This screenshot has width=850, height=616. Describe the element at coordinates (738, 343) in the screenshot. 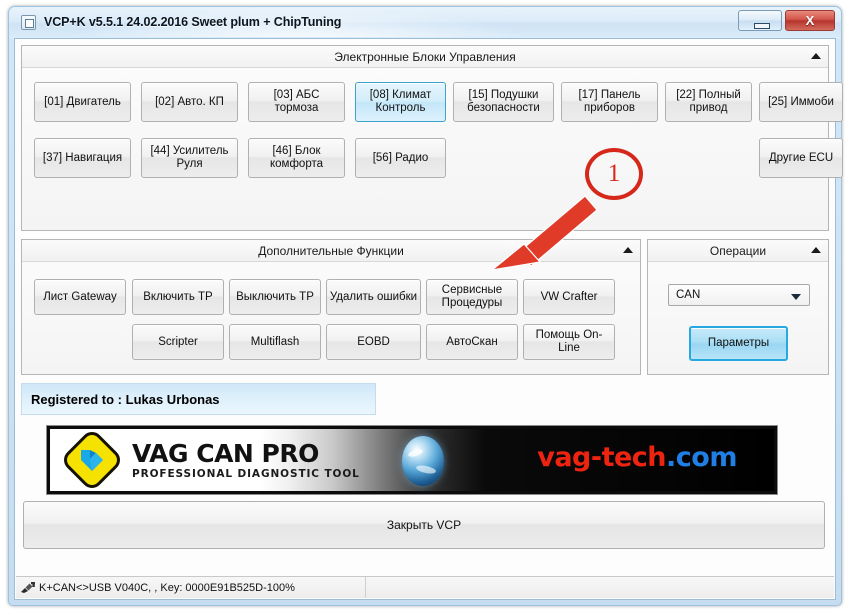

I see `parameters-button: Параметры` at that location.